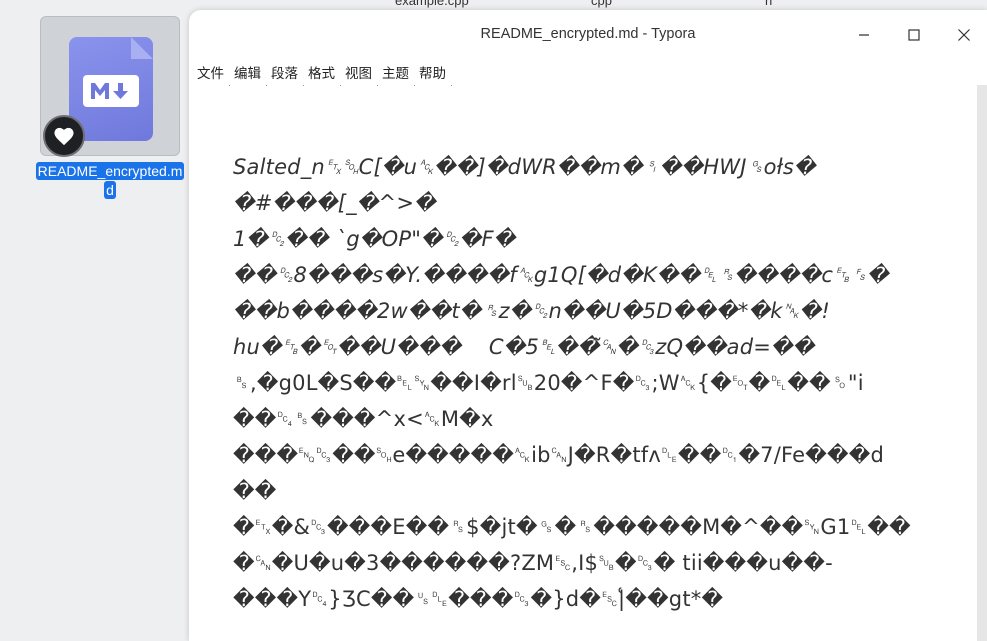  What do you see at coordinates (768, 4) in the screenshot?
I see `background-tab-h: h` at bounding box center [768, 4].